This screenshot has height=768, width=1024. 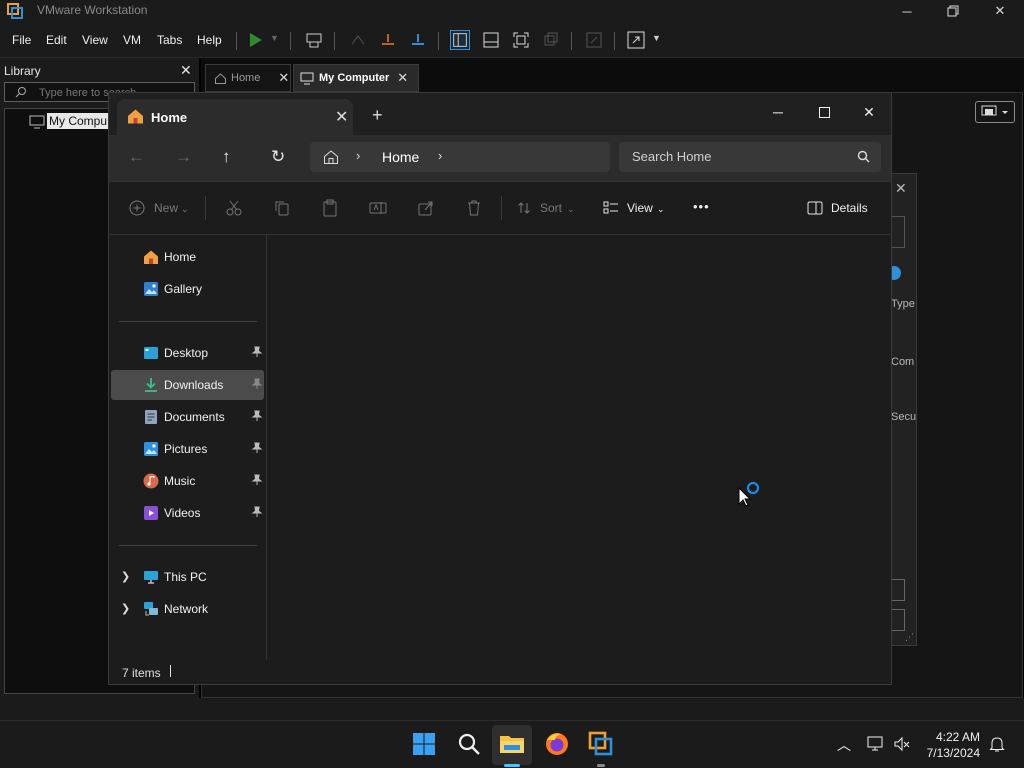 What do you see at coordinates (426, 208) in the screenshot?
I see `share-icon` at bounding box center [426, 208].